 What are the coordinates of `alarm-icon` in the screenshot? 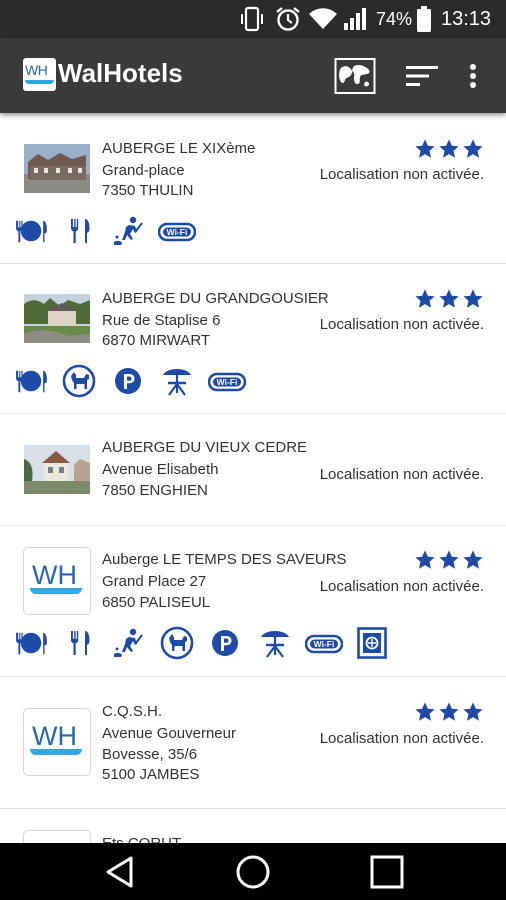 It's located at (288, 19).